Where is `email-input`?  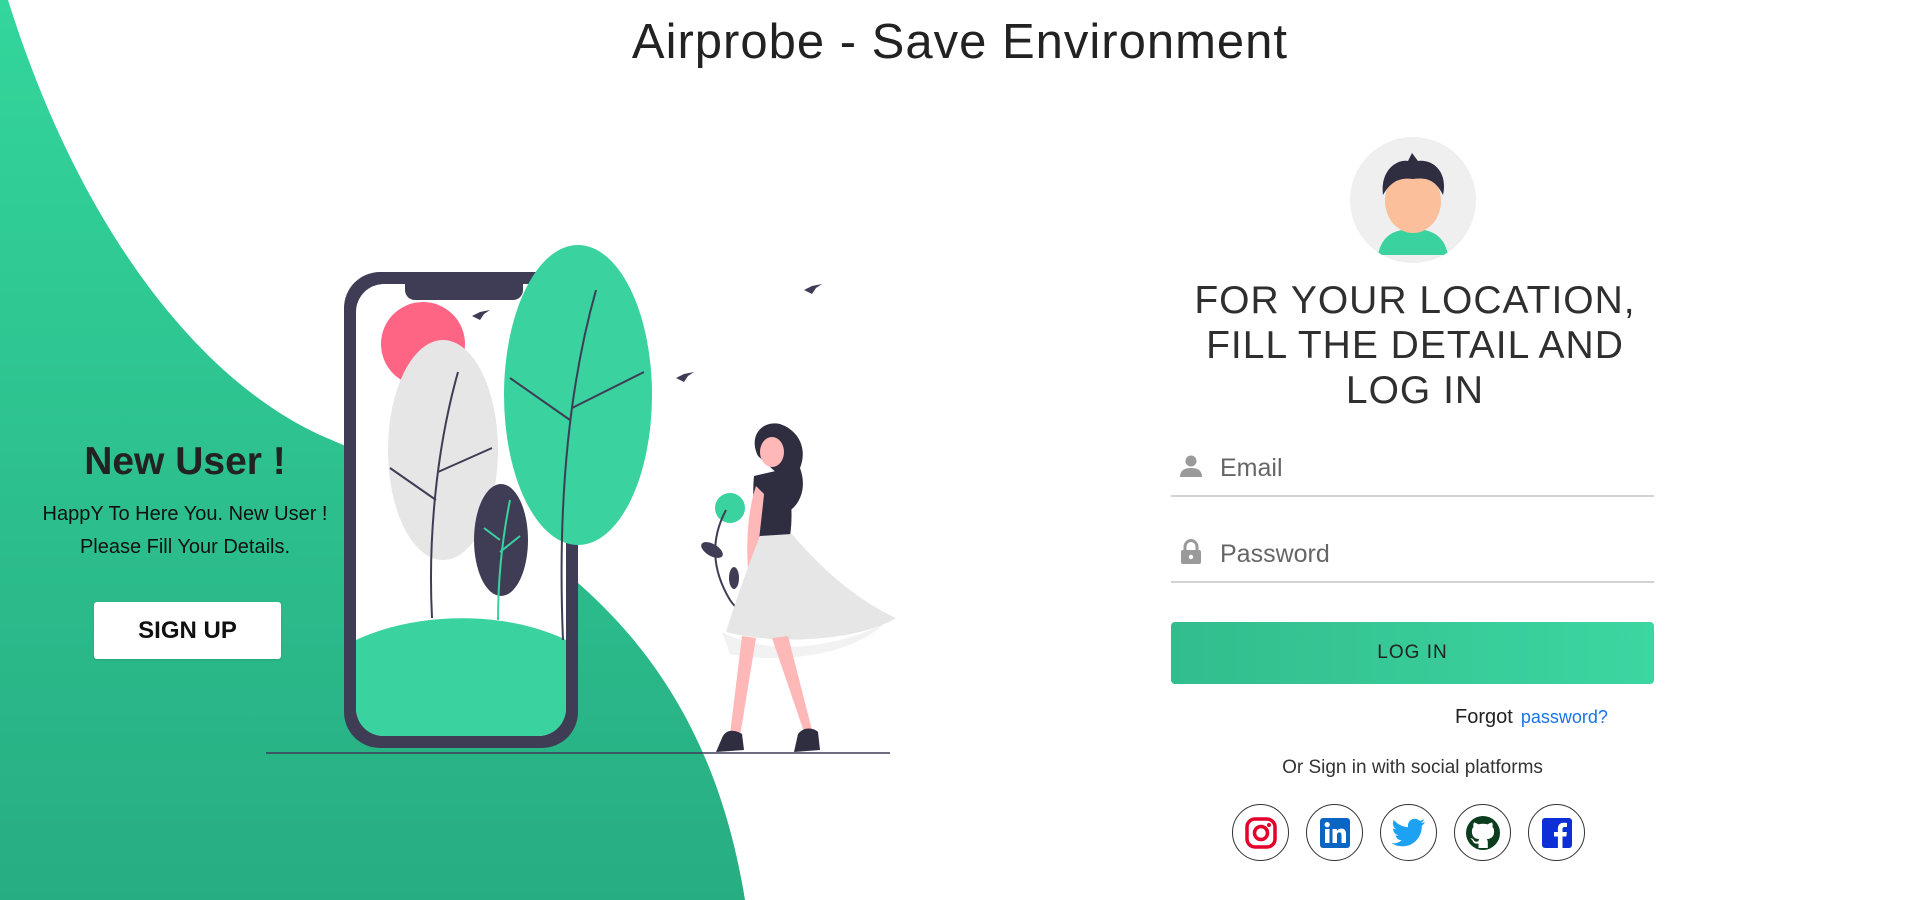
email-input is located at coordinates (1430, 468).